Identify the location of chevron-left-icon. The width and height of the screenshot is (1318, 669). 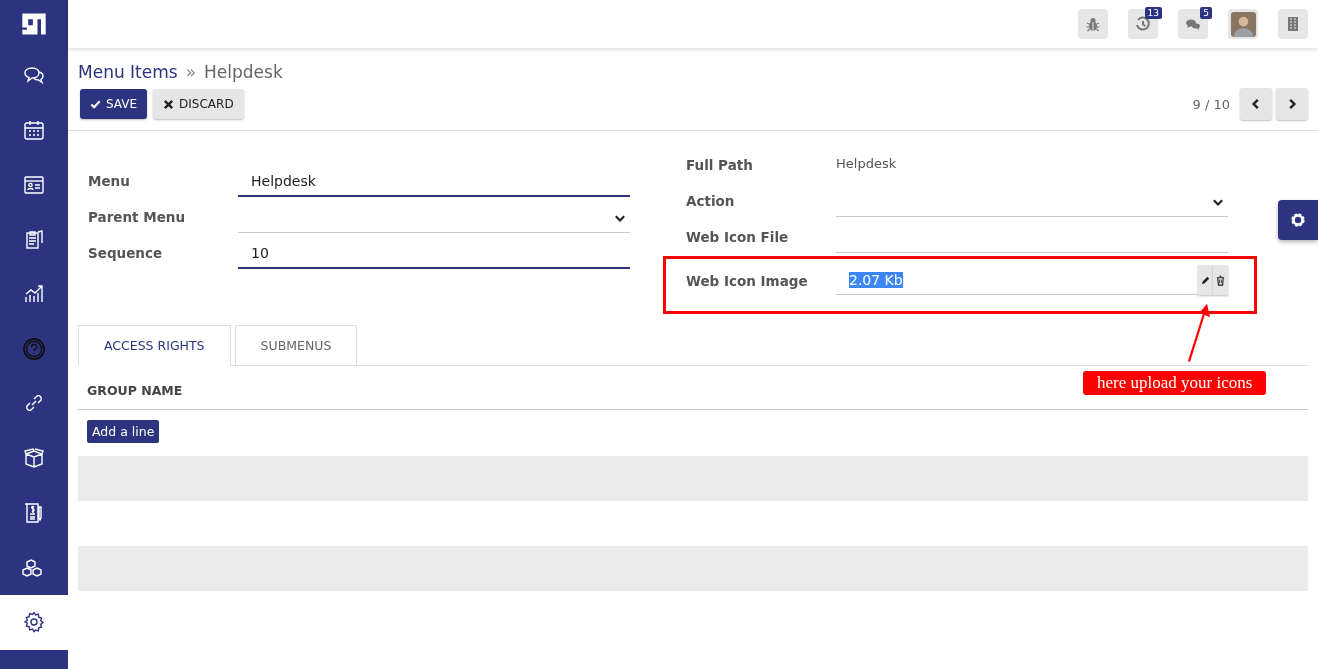
(1256, 104).